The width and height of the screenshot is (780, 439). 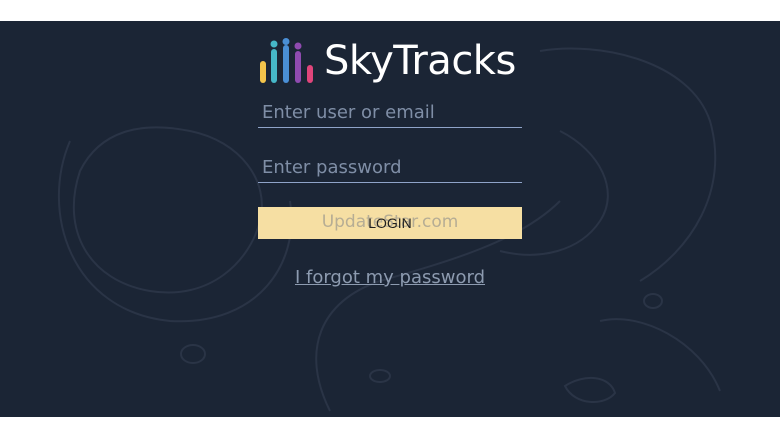 I want to click on user-email-input, so click(x=390, y=113).